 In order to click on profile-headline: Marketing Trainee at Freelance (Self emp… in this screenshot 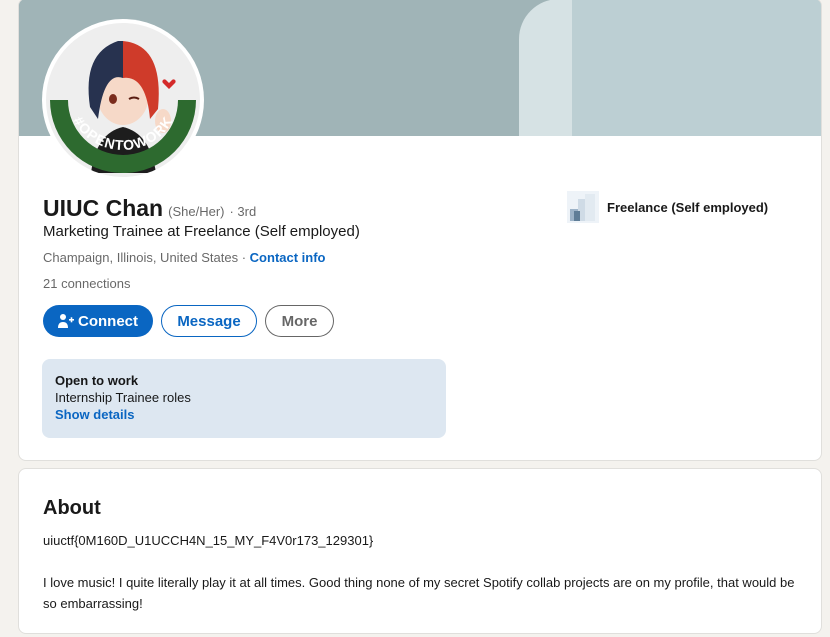, I will do `click(201, 231)`.